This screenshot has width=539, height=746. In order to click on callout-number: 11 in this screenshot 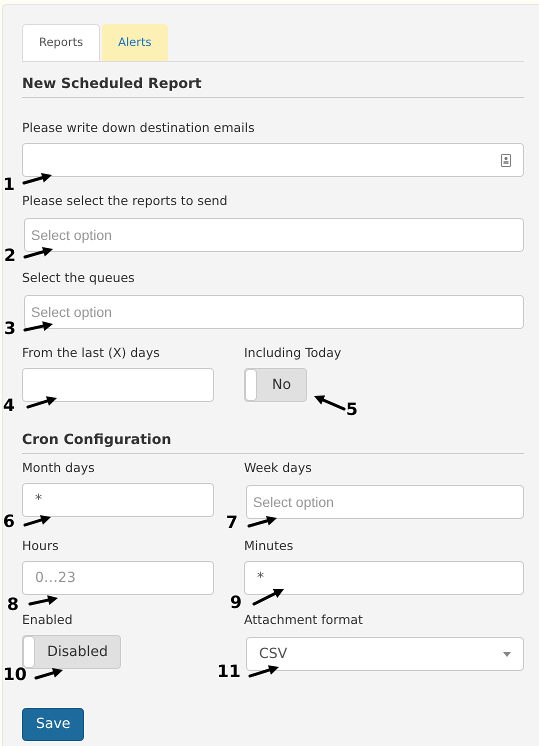, I will do `click(229, 672)`.